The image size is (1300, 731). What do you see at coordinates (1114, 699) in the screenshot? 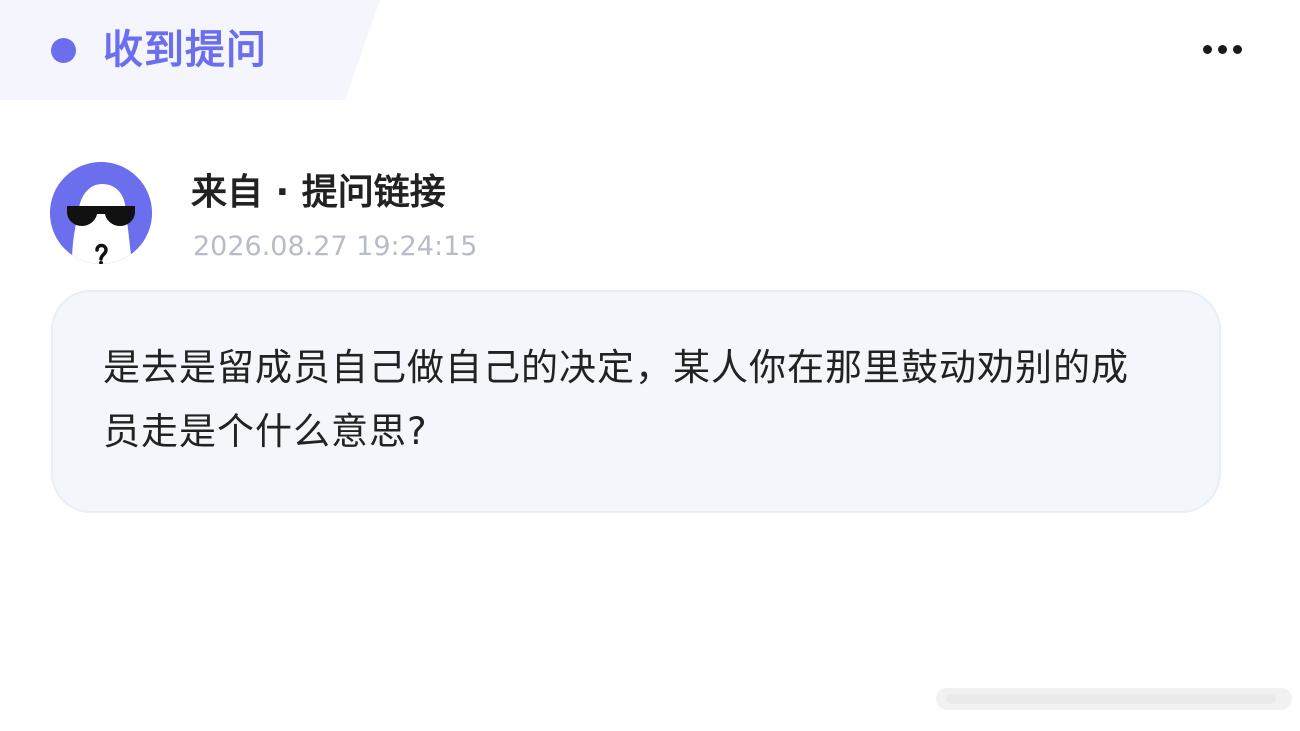
I see `watermark-logo` at bounding box center [1114, 699].